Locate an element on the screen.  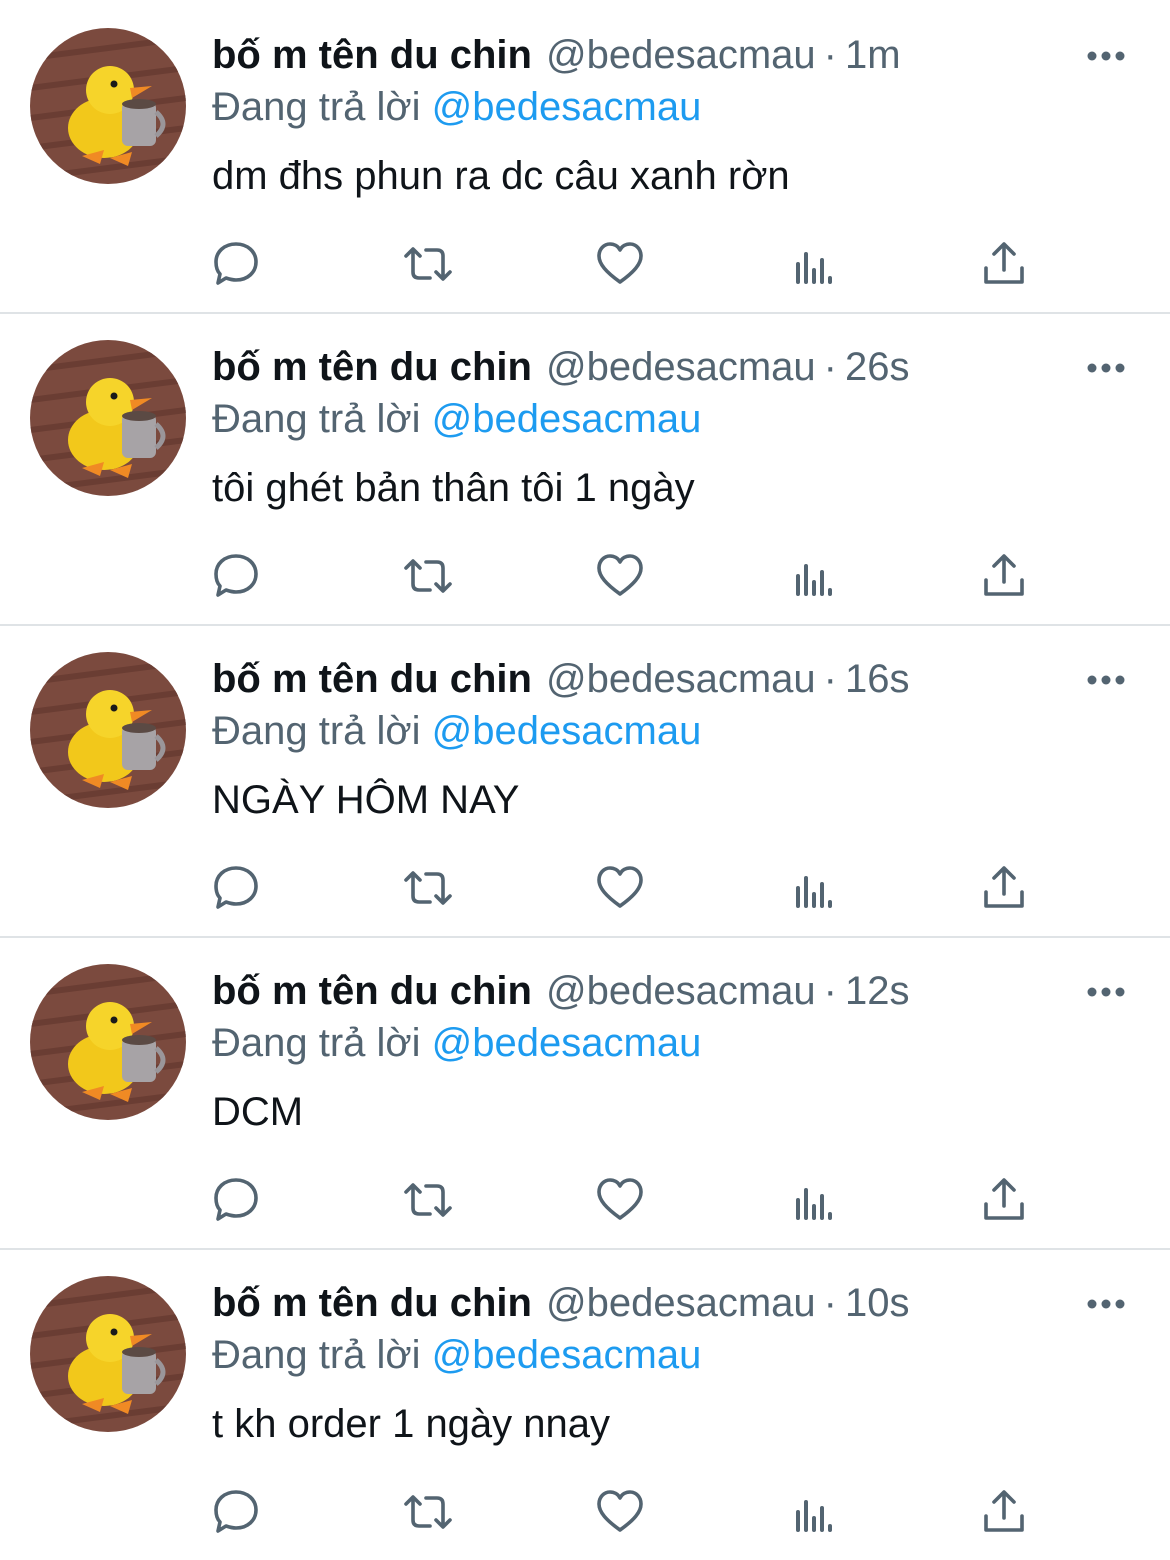
tweet-header: bố m tên du chin @bedesacmau · 10s is located at coordinates (560, 1303).